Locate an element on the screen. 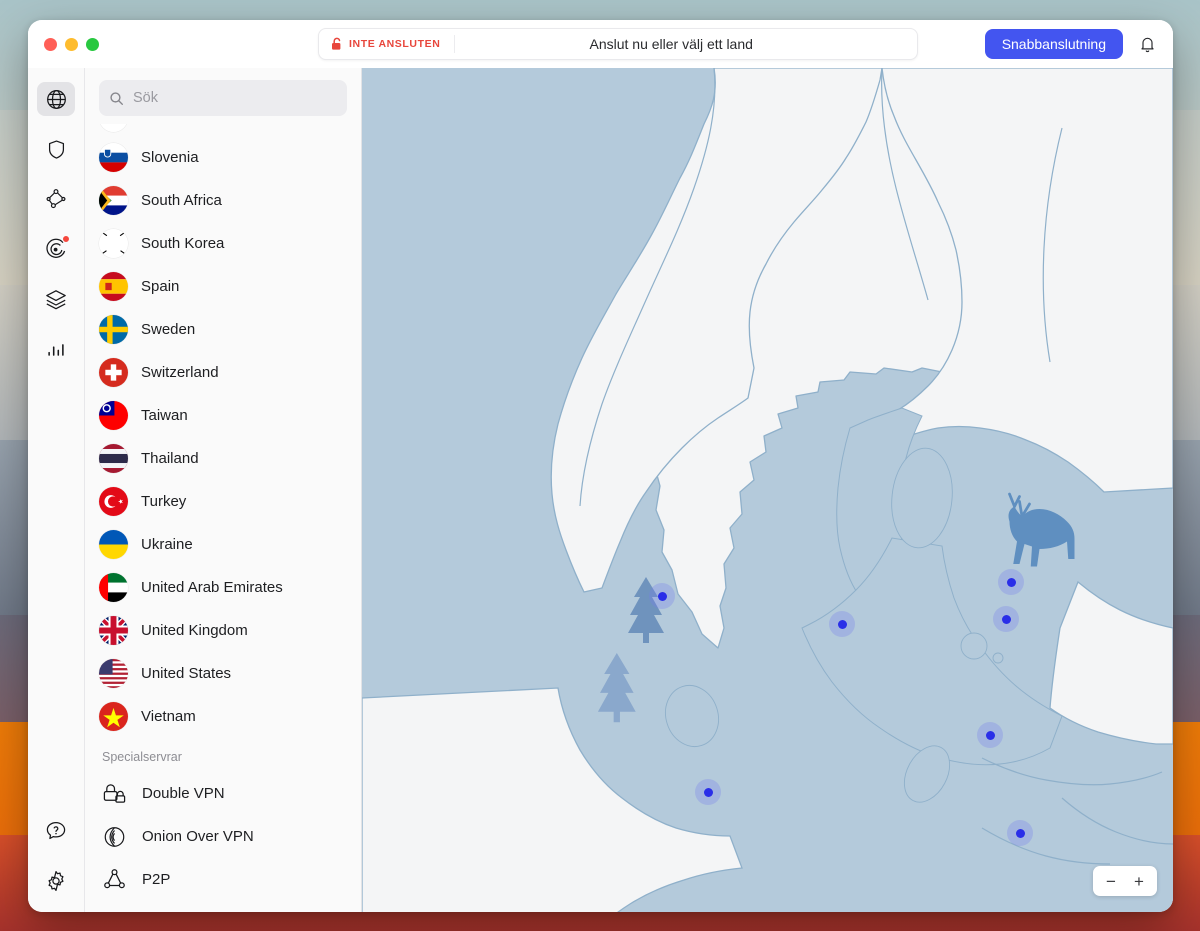  rail-item-settings is located at coordinates (56, 881).